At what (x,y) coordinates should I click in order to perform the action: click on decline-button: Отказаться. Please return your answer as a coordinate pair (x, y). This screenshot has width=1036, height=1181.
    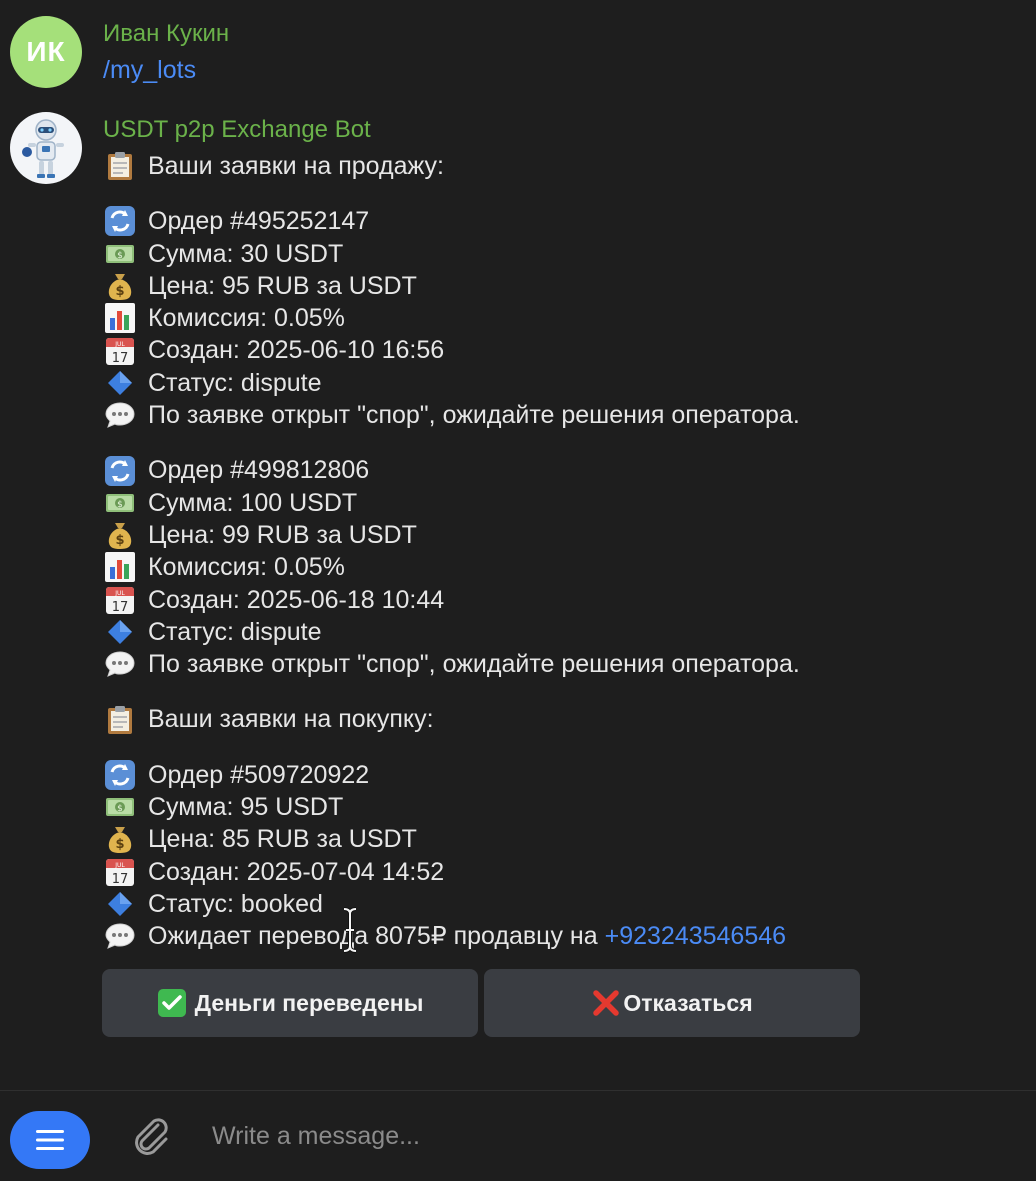
    Looking at the image, I should click on (672, 1003).